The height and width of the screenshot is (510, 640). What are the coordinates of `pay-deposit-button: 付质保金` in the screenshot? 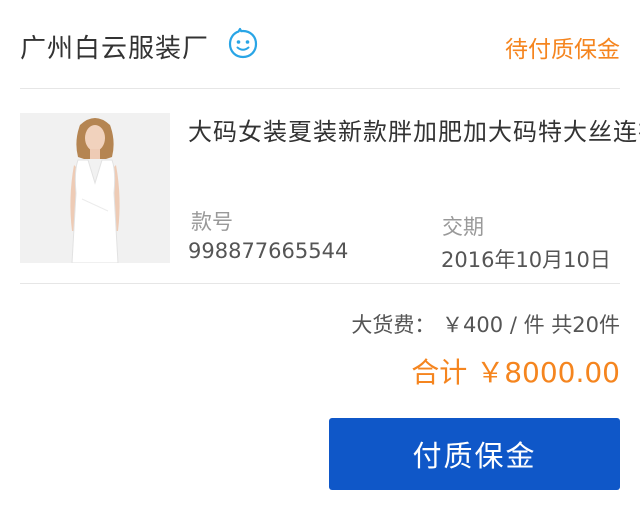 It's located at (474, 454).